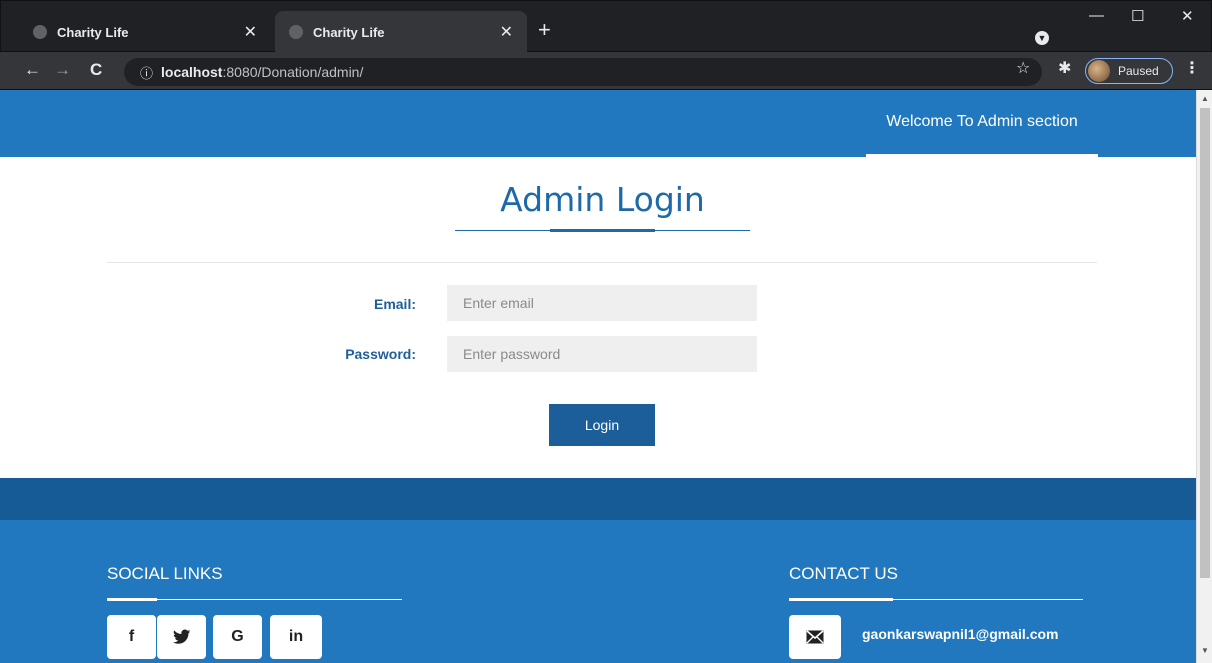  Describe the element at coordinates (165, 573) in the screenshot. I see `social-links-heading: SOCIAL LINKS` at that location.